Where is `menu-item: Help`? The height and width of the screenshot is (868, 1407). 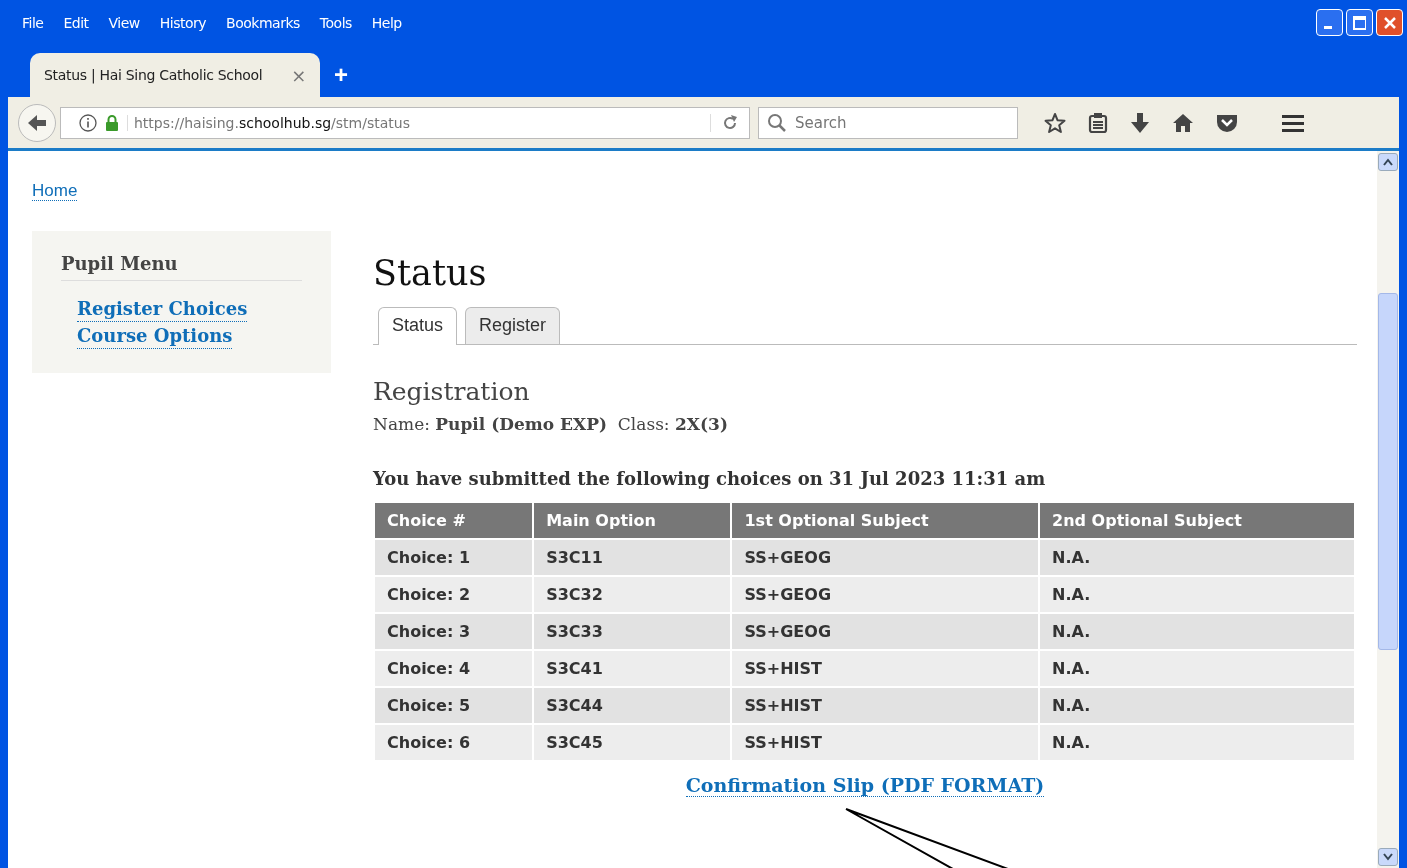
menu-item: Help is located at coordinates (386, 22).